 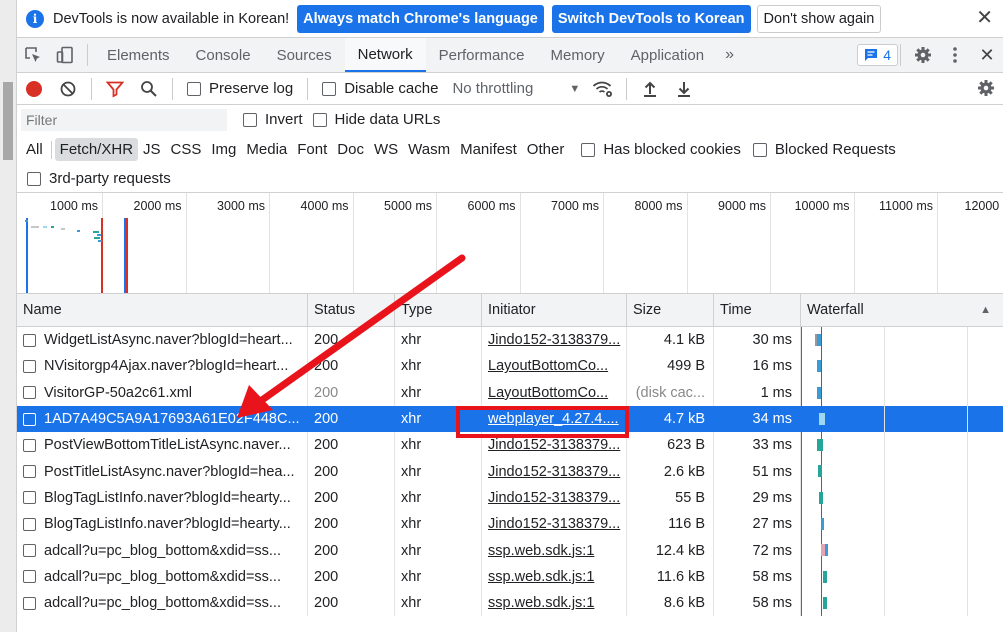 I want to click on dont-show-again-button: Don't show again, so click(x=819, y=18).